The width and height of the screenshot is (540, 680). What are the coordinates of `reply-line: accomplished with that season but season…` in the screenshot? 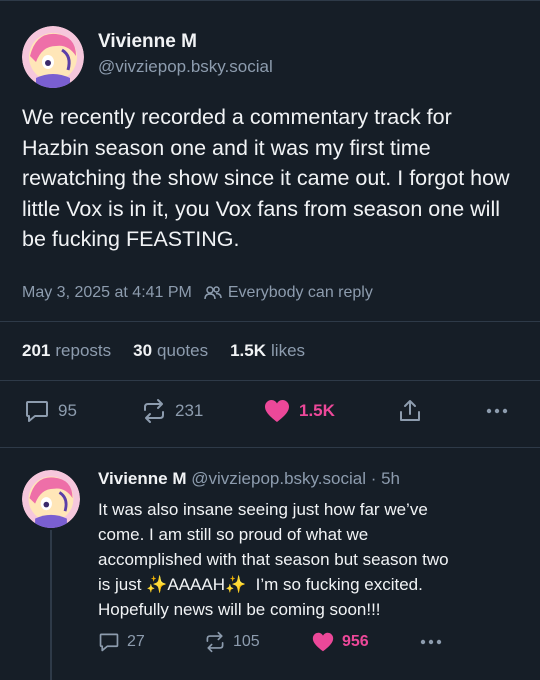 It's located at (273, 559).